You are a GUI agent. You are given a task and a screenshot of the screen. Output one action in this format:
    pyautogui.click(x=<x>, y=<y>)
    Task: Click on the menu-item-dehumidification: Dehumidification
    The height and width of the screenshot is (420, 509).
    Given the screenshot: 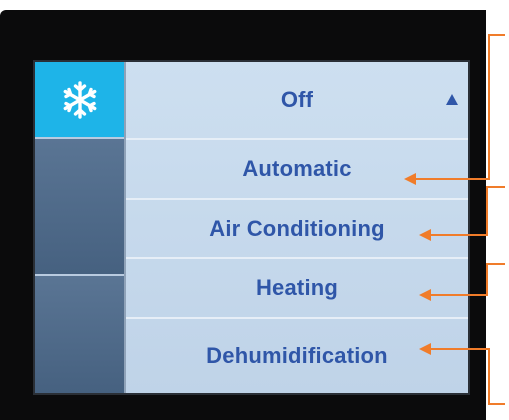 What is the action you would take?
    pyautogui.click(x=297, y=356)
    